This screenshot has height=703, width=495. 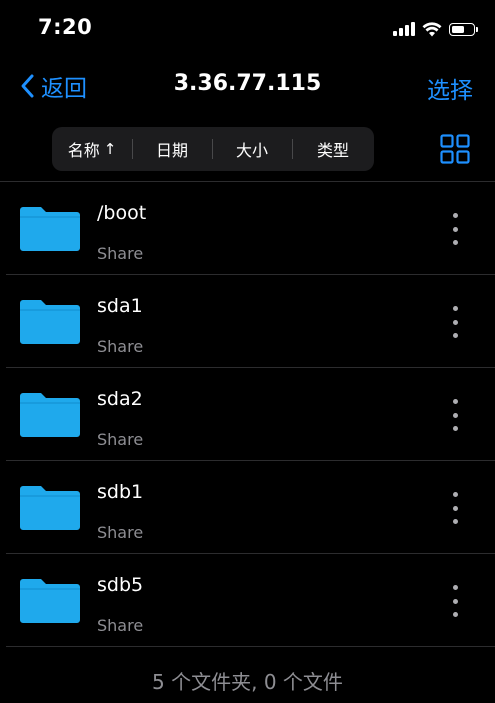 I want to click on sort-by-name-button: 名称 ↑, so click(x=92, y=149).